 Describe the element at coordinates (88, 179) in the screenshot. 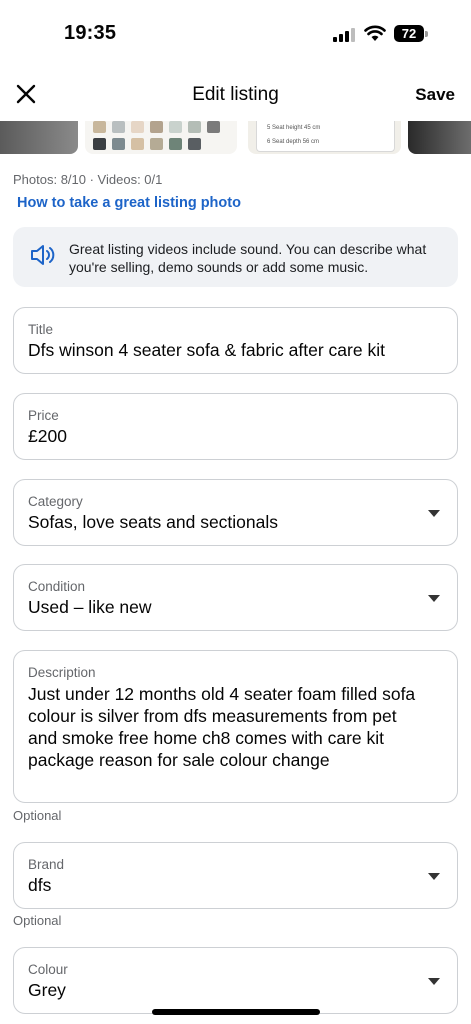

I see `media-count: Photos: 8/10 · Videos: 0/1` at that location.